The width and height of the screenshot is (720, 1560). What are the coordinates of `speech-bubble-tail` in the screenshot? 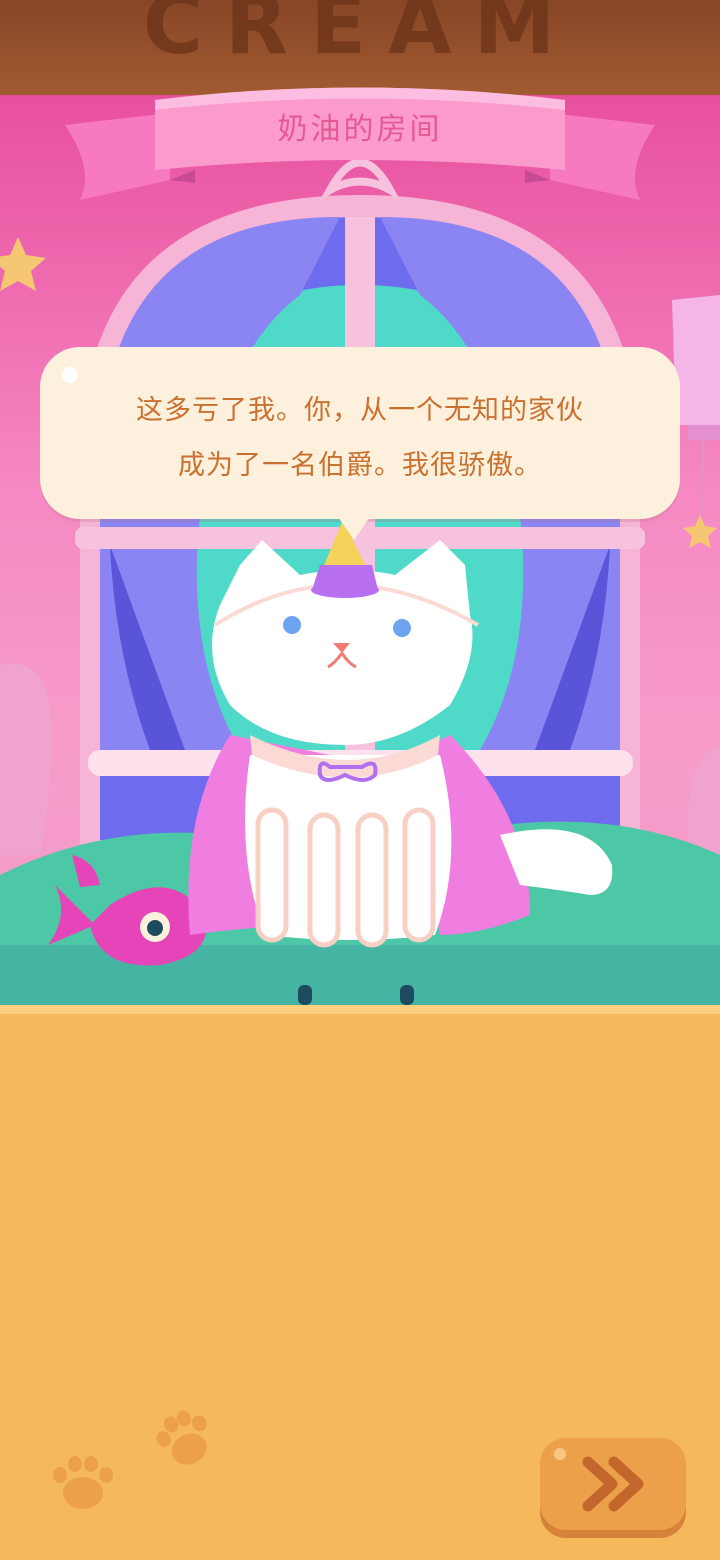 It's located at (354, 527).